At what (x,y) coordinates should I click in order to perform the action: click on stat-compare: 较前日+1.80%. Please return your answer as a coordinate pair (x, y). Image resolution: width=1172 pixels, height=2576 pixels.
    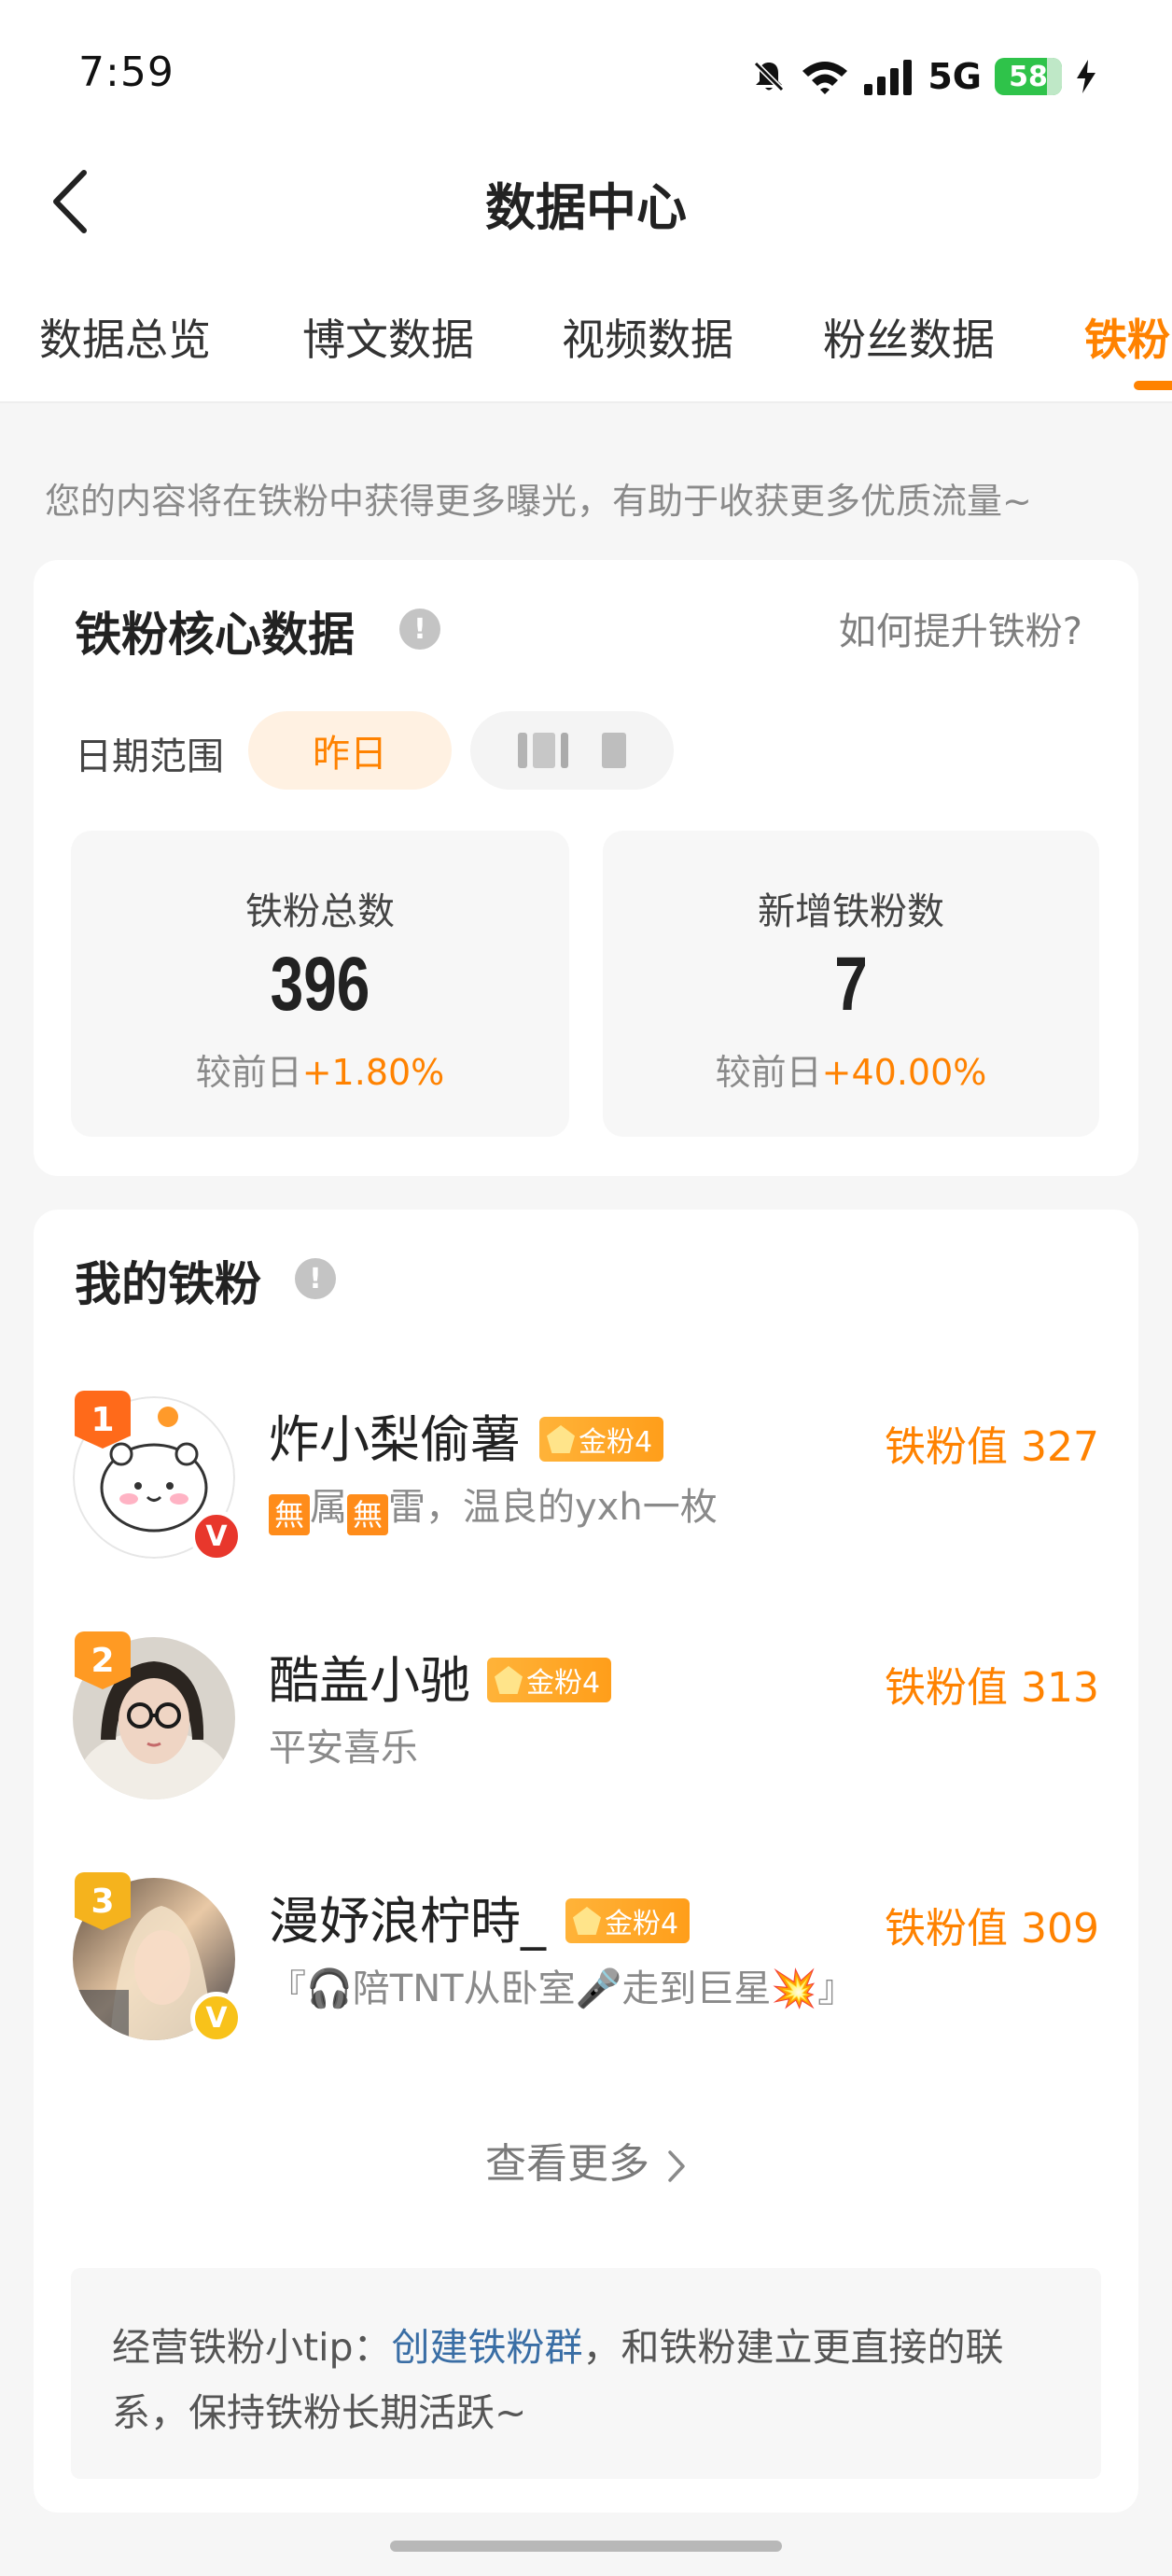
    Looking at the image, I should click on (320, 1072).